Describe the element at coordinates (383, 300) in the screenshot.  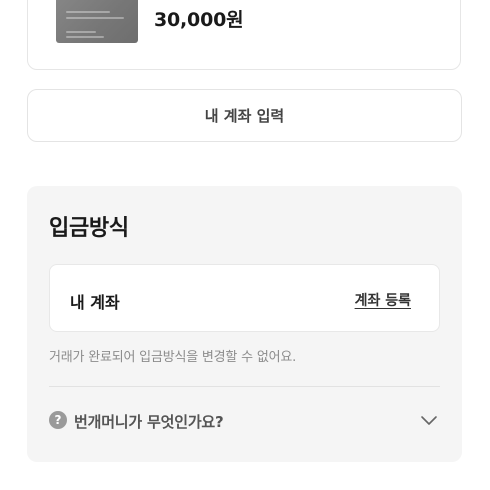
I see `register-account-link: 계좌 등록` at that location.